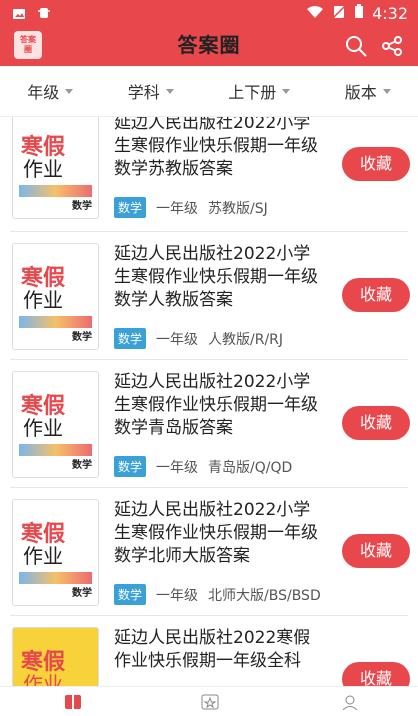  What do you see at coordinates (203, 466) in the screenshot?
I see `item-meta: 数学 一年级 青岛版/Q/QD` at bounding box center [203, 466].